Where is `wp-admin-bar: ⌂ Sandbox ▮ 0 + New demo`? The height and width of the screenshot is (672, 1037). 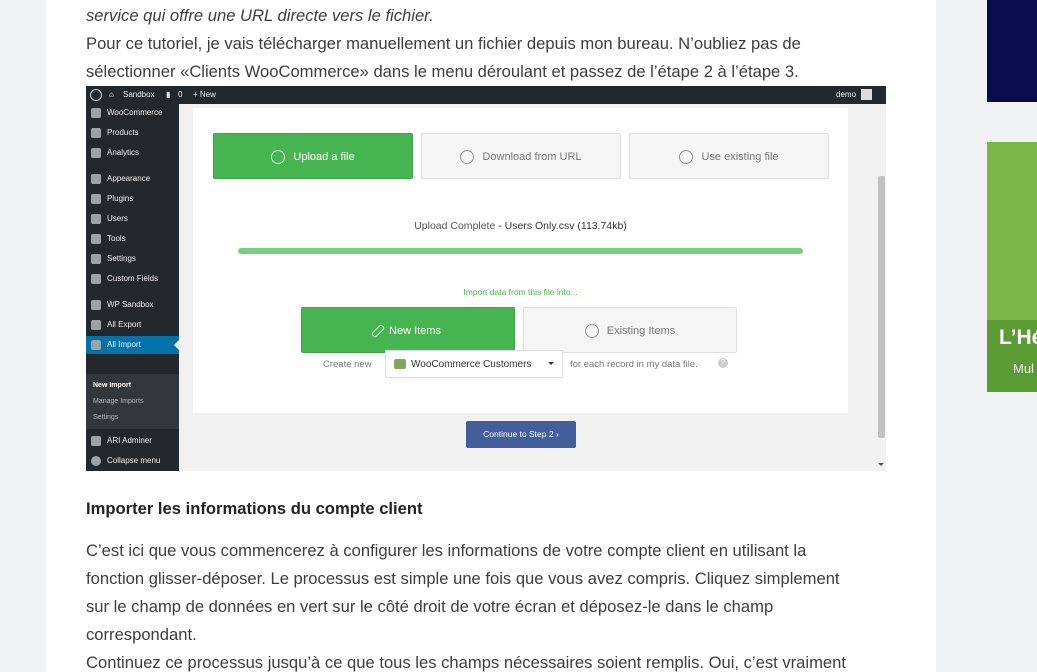
wp-admin-bar: ⌂ Sandbox ▮ 0 + New demo is located at coordinates (486, 95).